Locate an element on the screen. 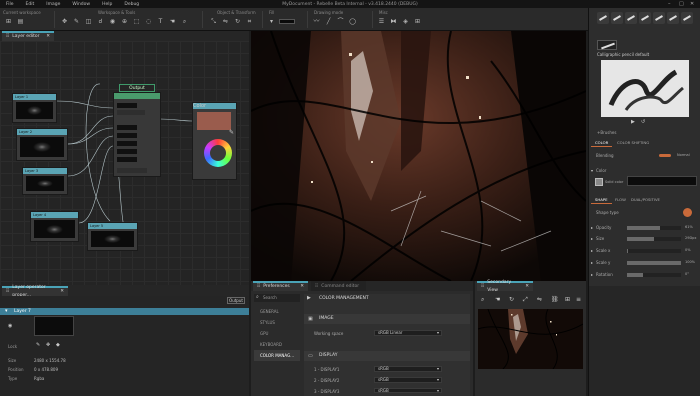 The width and height of the screenshot is (700, 396). tab-layer-editor: ⠿ Layer editor ✕ is located at coordinates (28, 36).